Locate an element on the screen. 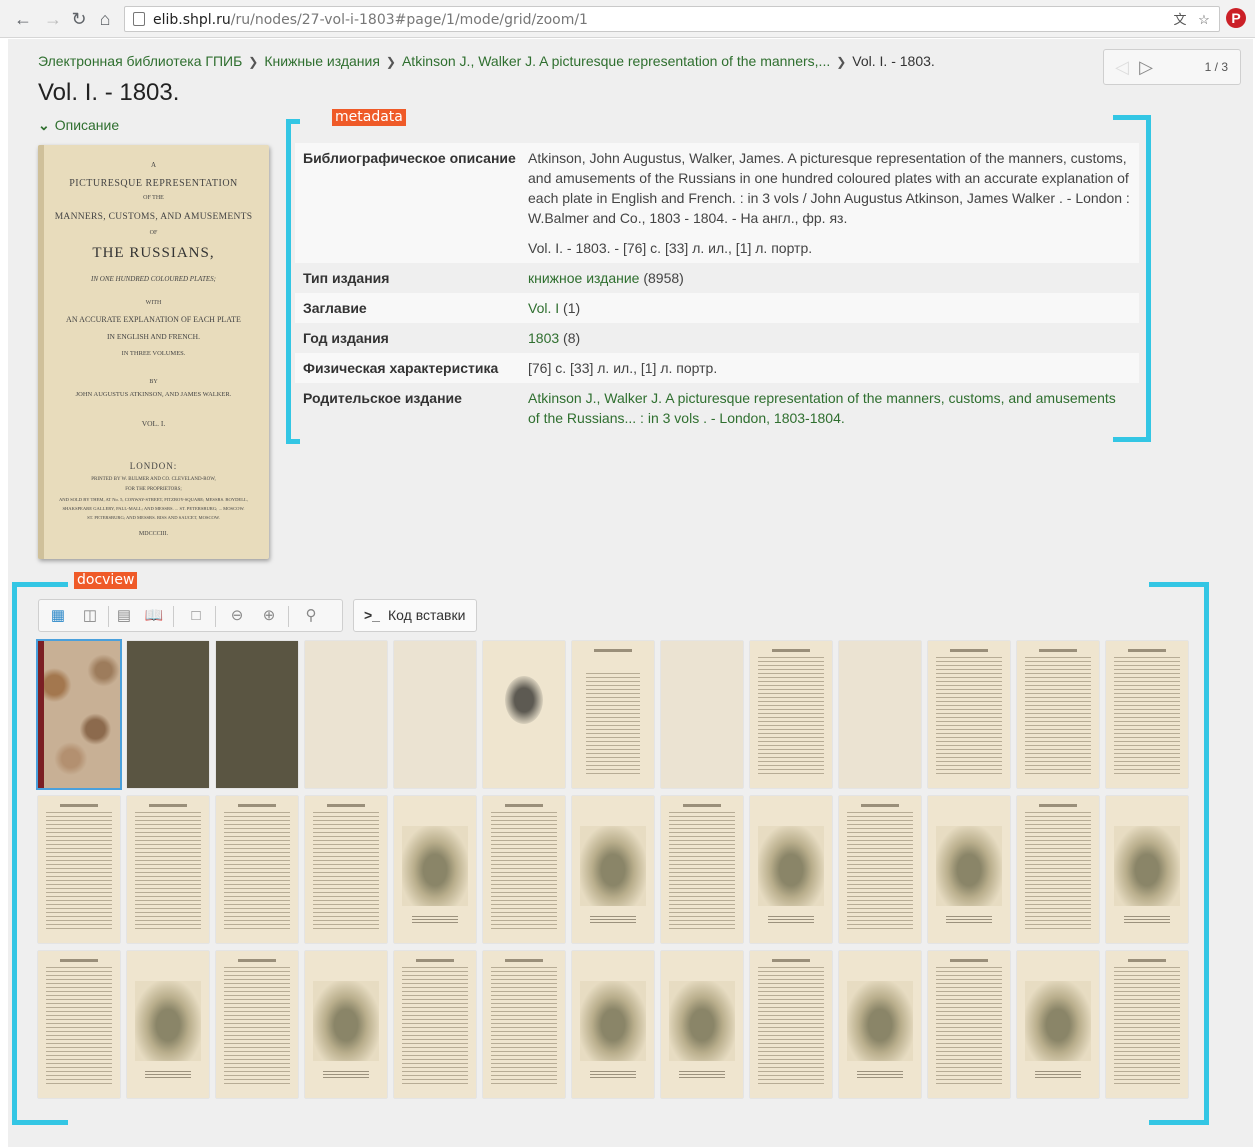 This screenshot has width=1255, height=1147. forward-icon: → is located at coordinates (53, 19).